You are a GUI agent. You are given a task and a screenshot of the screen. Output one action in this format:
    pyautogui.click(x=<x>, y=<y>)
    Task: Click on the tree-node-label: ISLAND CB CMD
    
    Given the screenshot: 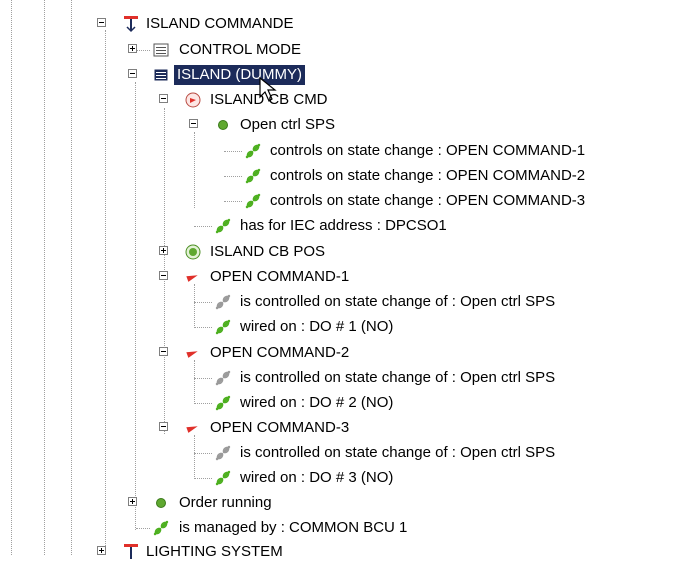 What is the action you would take?
    pyautogui.click(x=269, y=99)
    